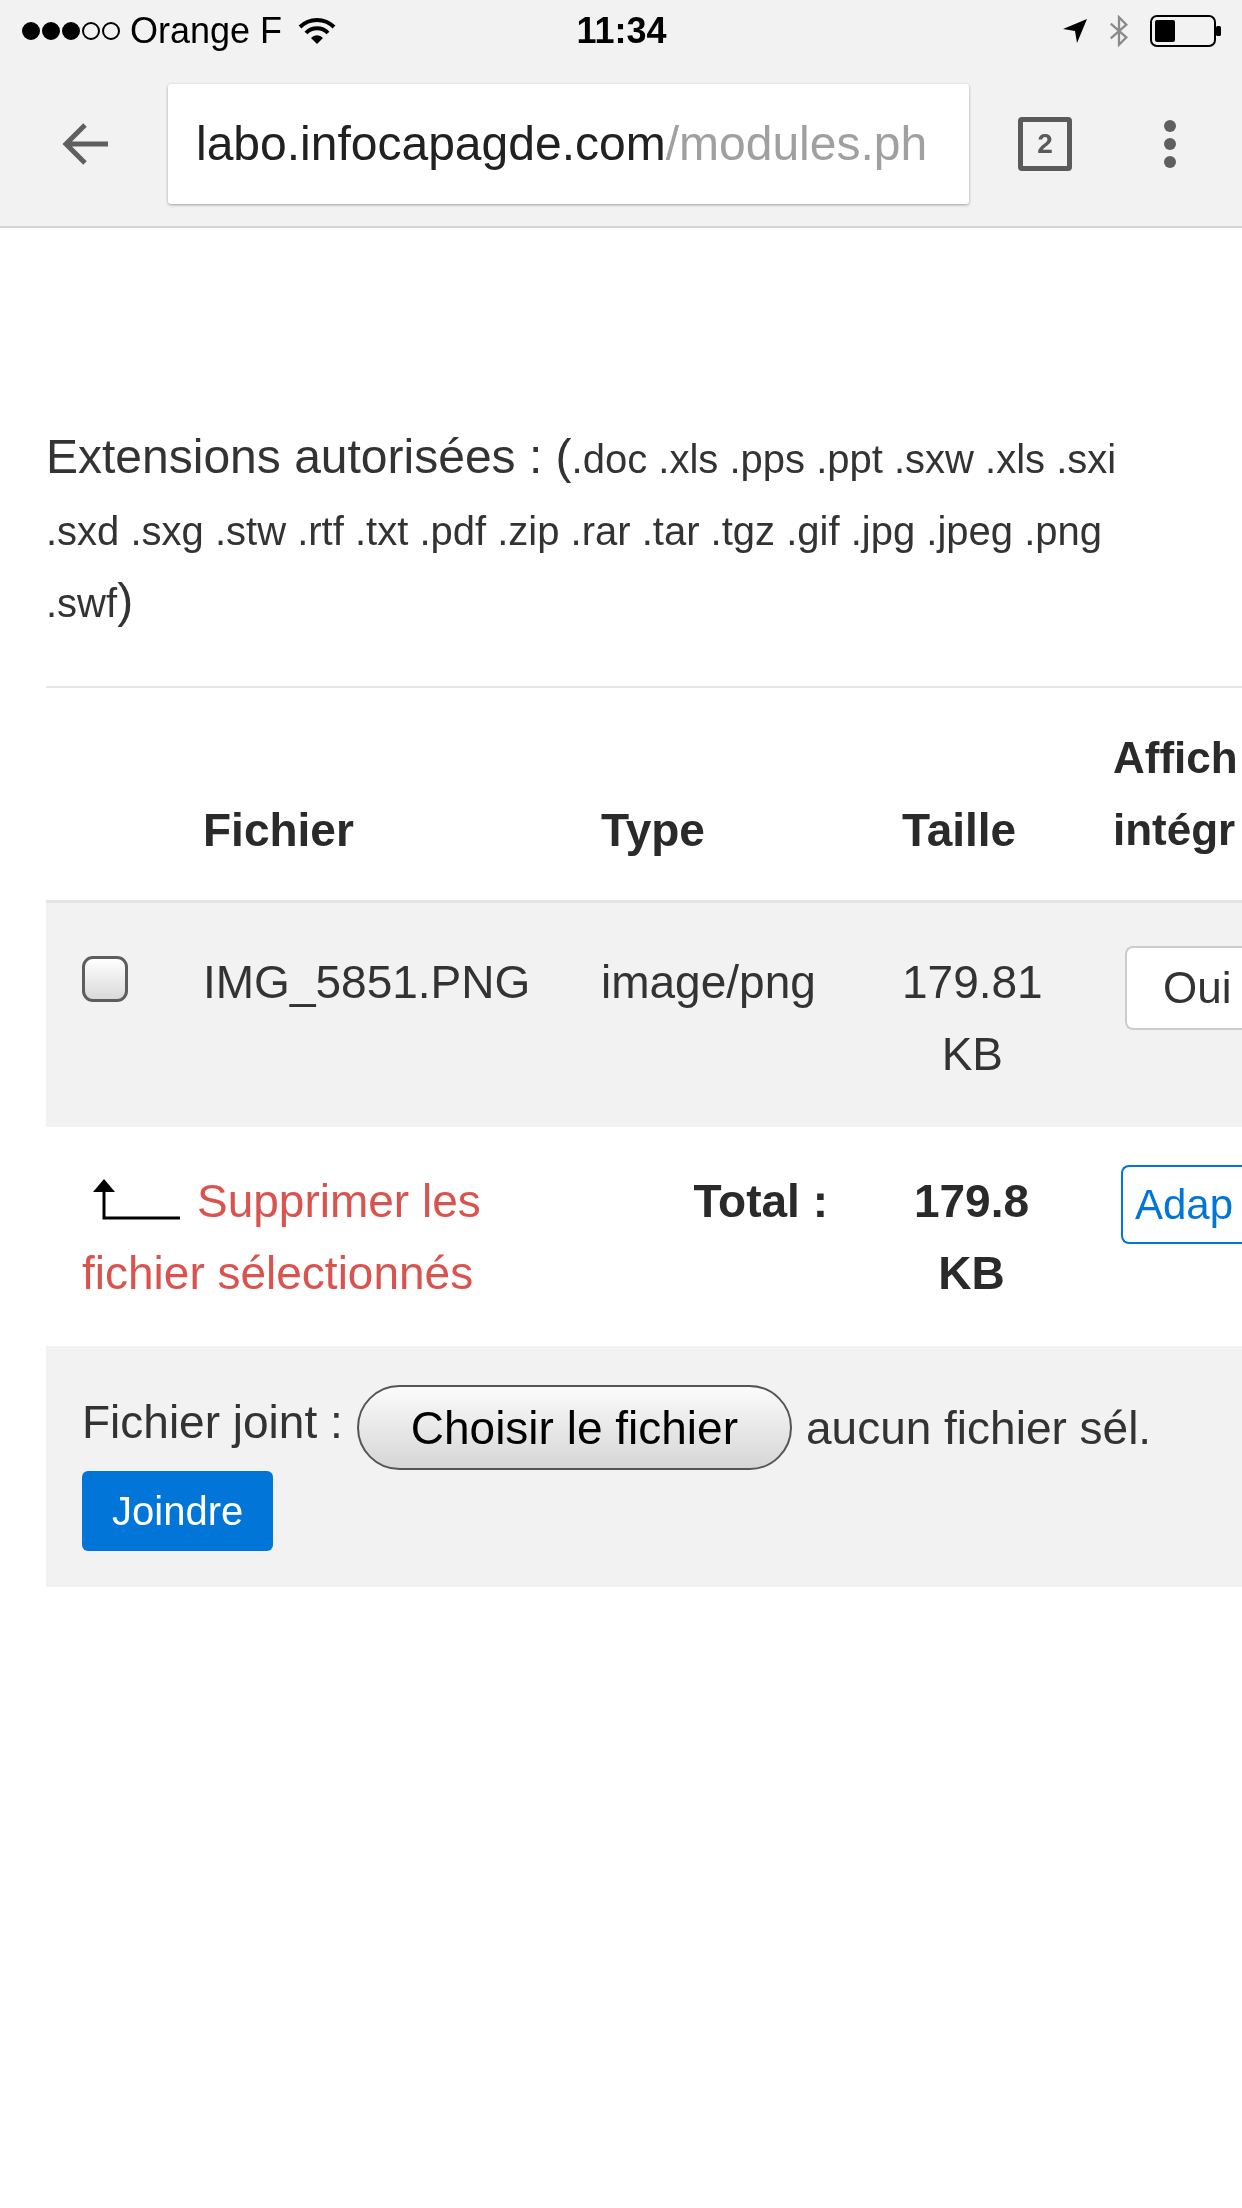 This screenshot has width=1242, height=2208. What do you see at coordinates (212, 1422) in the screenshot?
I see `attach-label: Fichier joint :` at bounding box center [212, 1422].